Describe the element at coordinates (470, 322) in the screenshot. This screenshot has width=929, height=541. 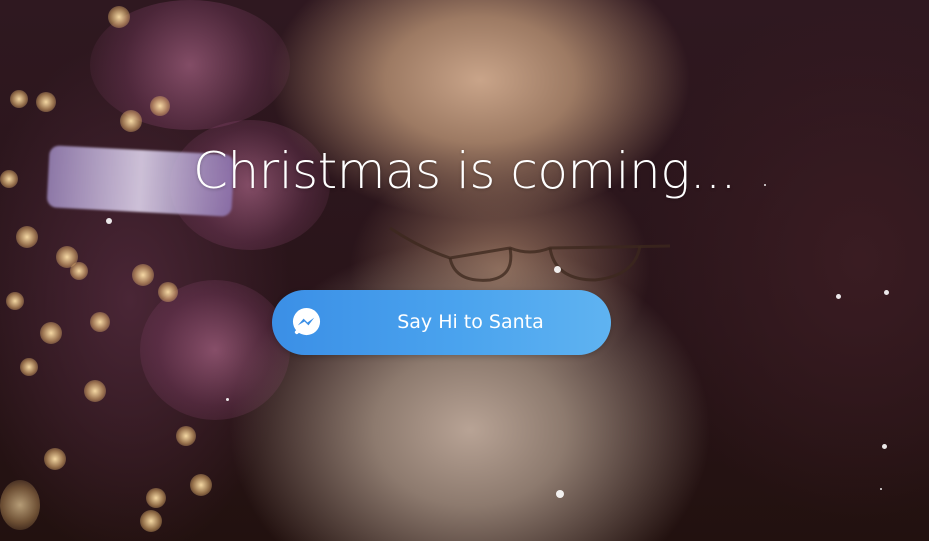
I see `cta-label: Say Hi to Santa` at that location.